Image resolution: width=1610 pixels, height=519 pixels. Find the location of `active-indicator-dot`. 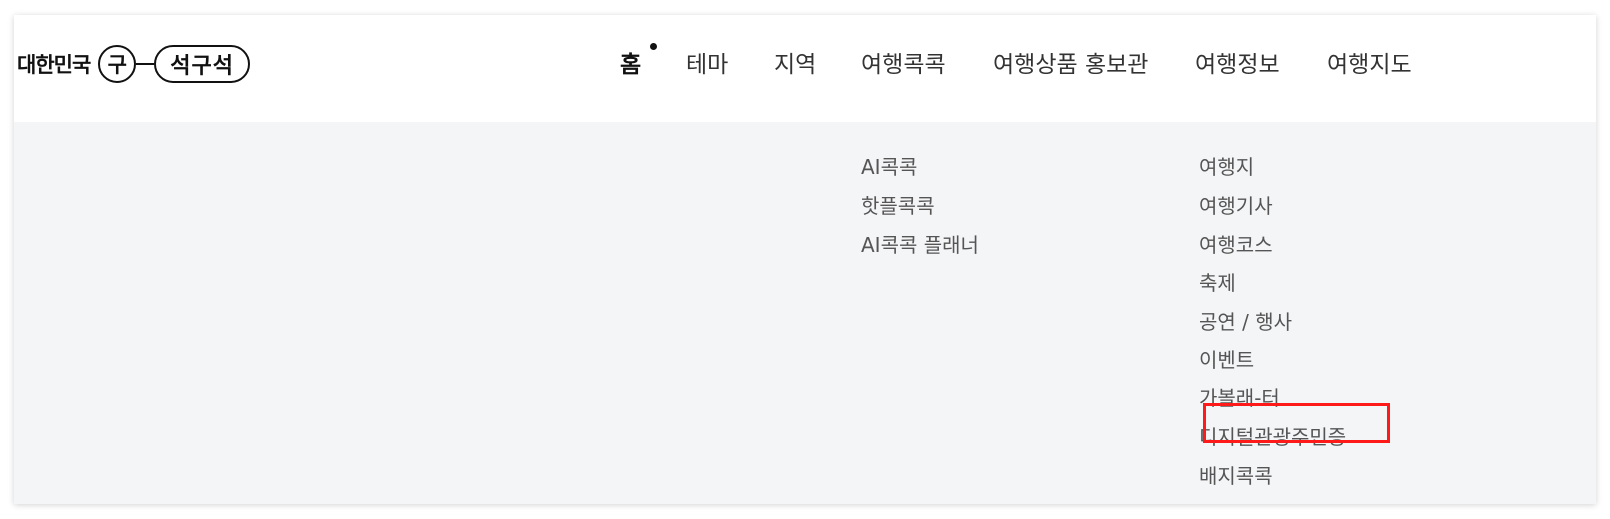

active-indicator-dot is located at coordinates (653, 46).